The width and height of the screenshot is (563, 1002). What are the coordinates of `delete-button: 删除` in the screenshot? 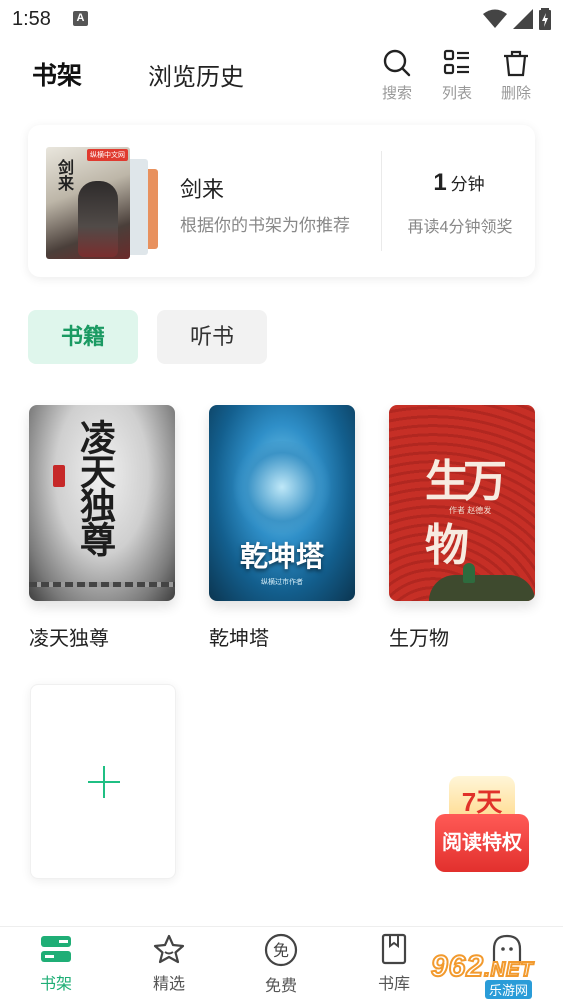 It's located at (516, 75).